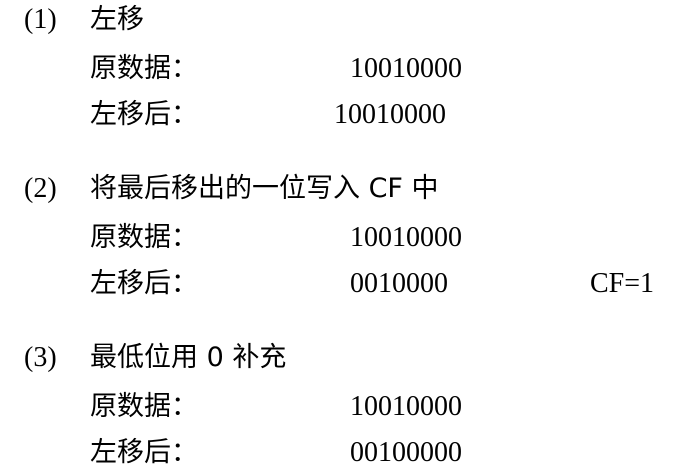 This screenshot has height=475, width=675. What do you see at coordinates (144, 237) in the screenshot?
I see `section-2-original-label: 原数据：` at bounding box center [144, 237].